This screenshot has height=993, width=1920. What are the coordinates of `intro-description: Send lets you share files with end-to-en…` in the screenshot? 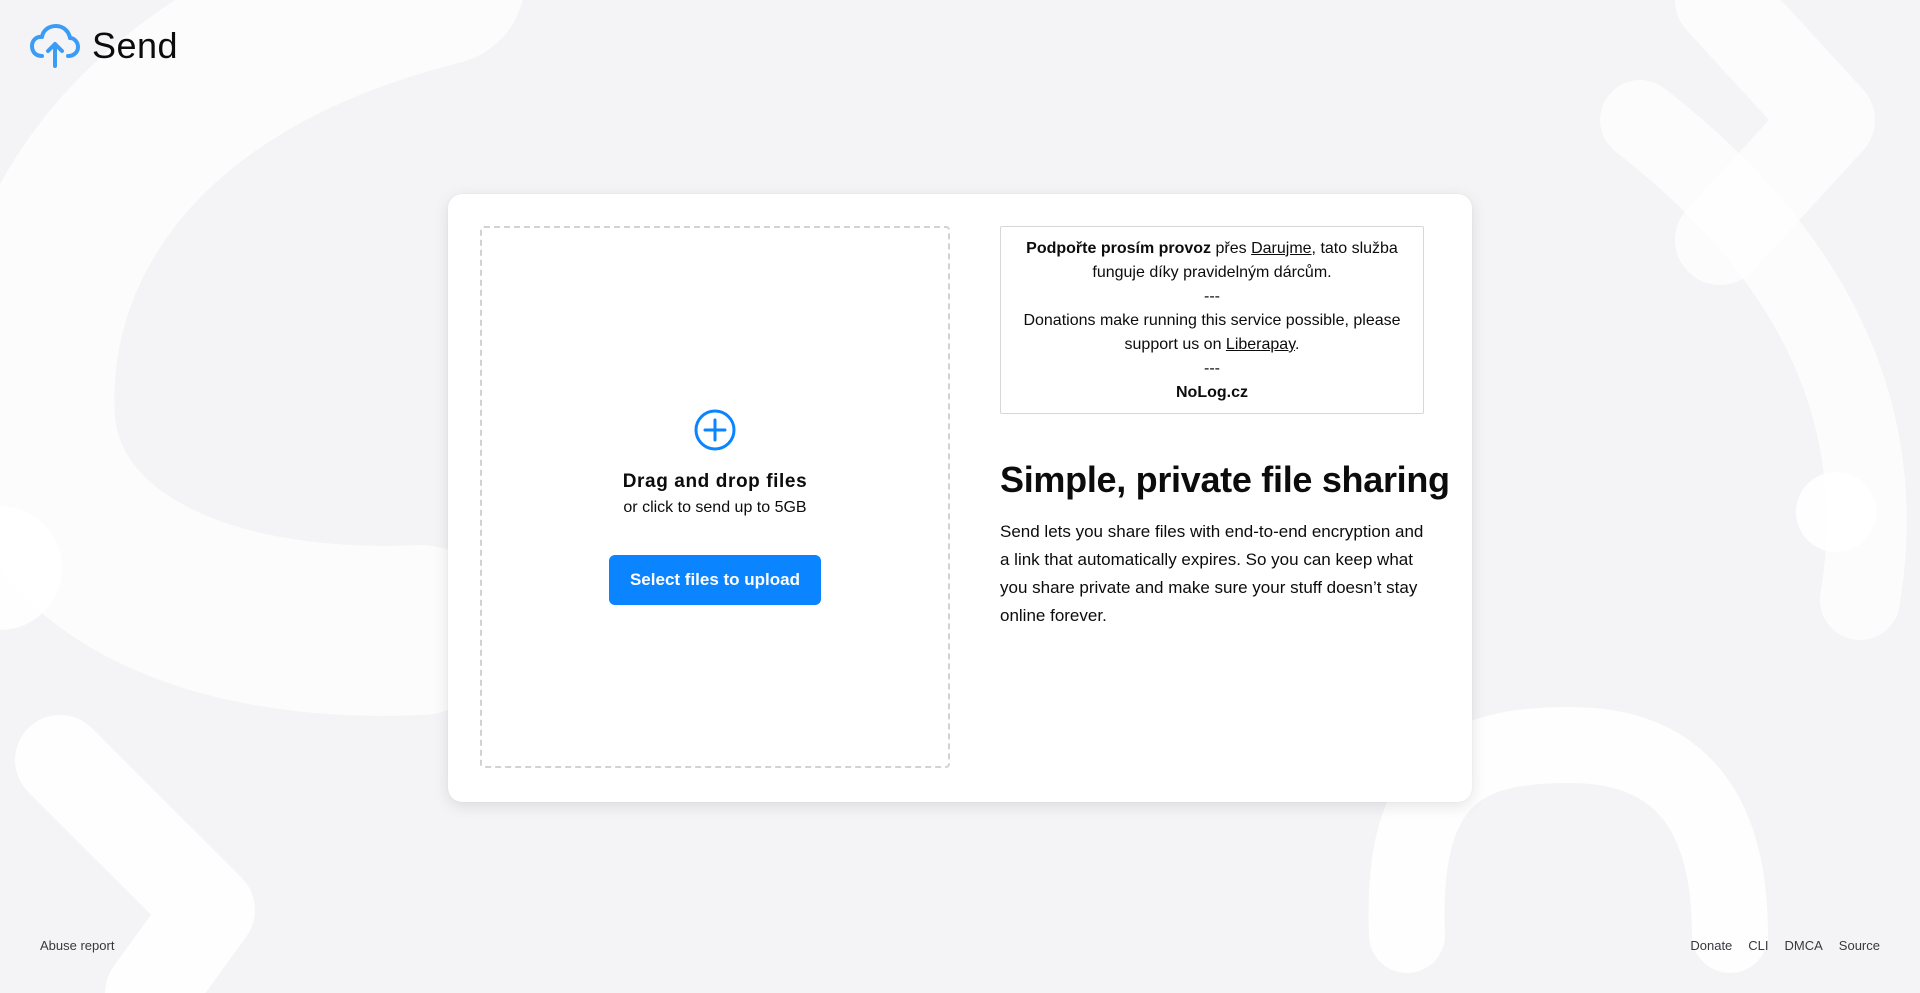 It's located at (1212, 573).